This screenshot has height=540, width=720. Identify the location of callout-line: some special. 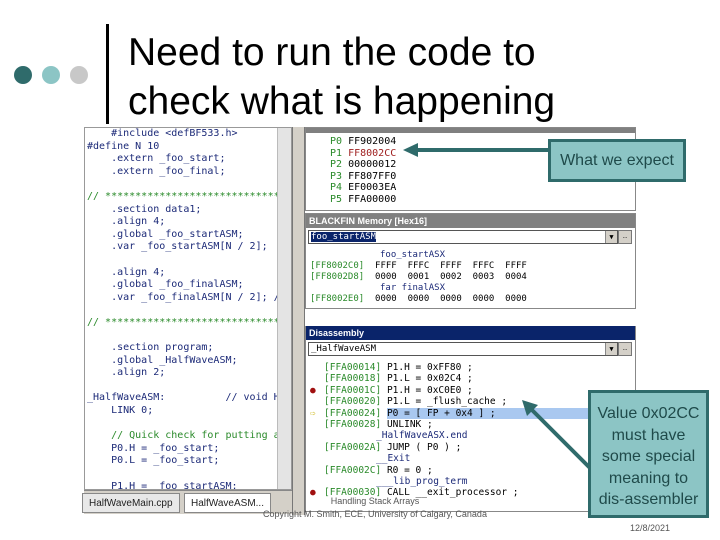
(648, 456).